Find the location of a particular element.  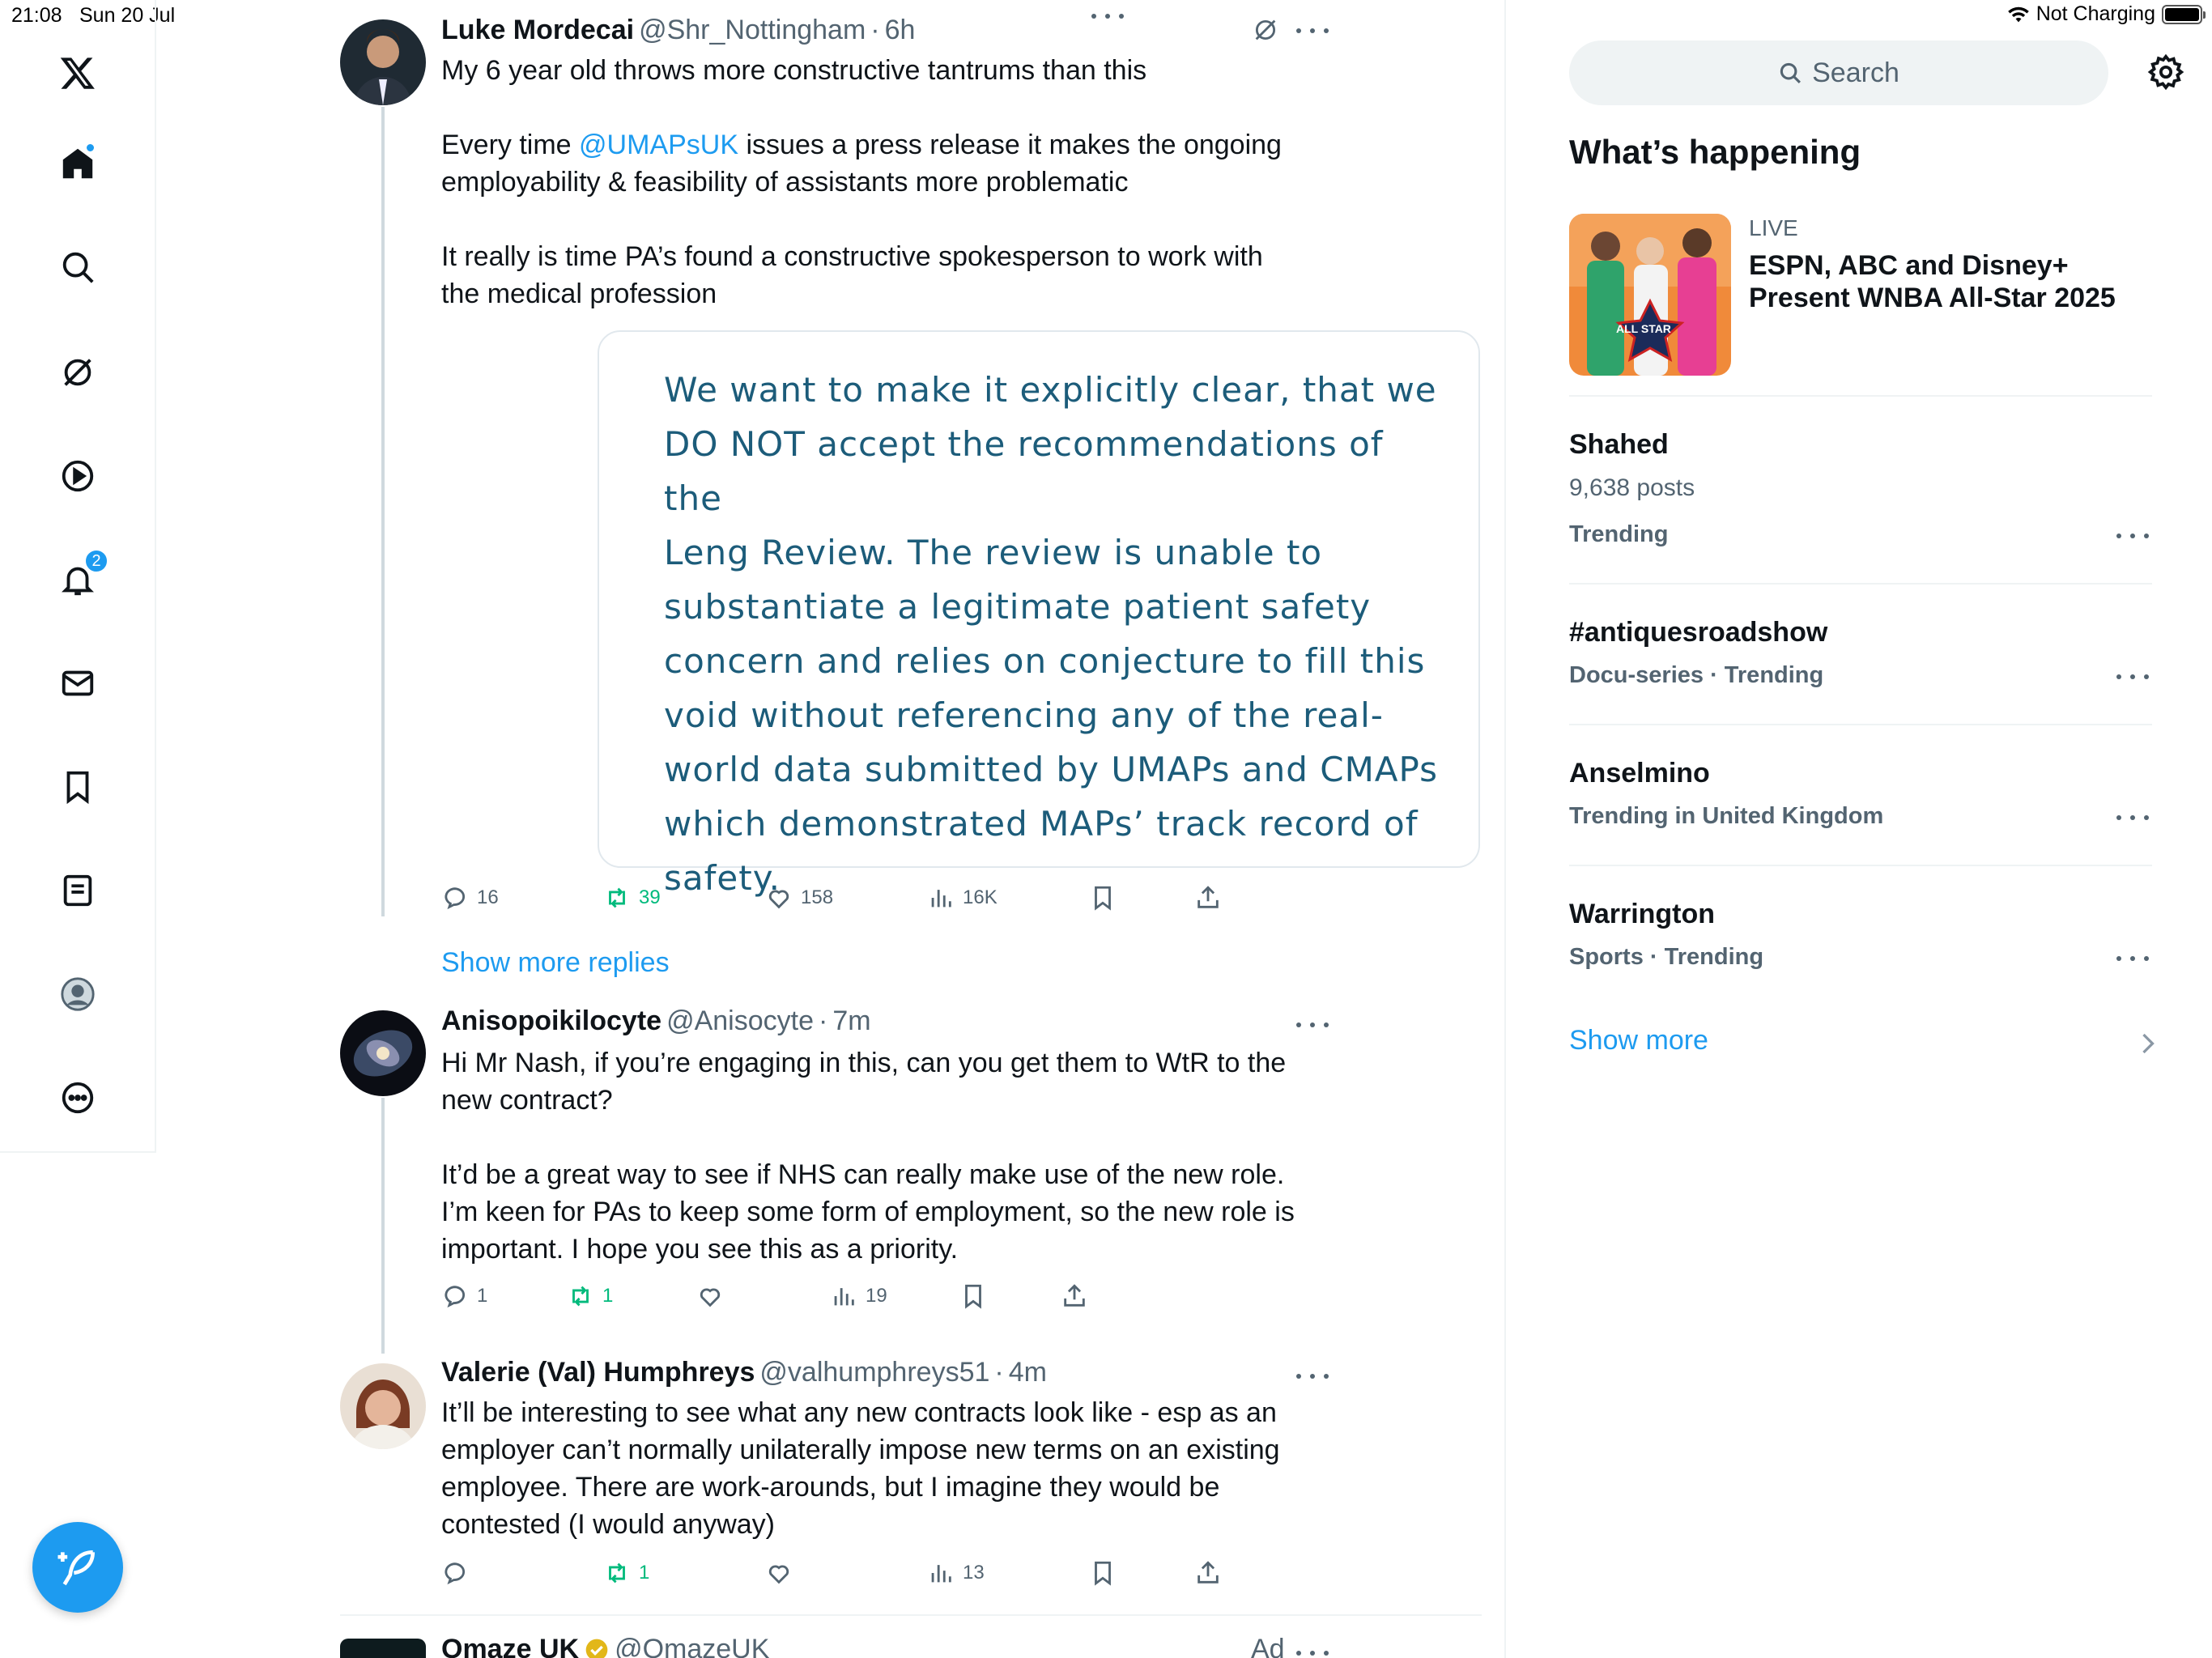

nav-explore is located at coordinates (77, 267).